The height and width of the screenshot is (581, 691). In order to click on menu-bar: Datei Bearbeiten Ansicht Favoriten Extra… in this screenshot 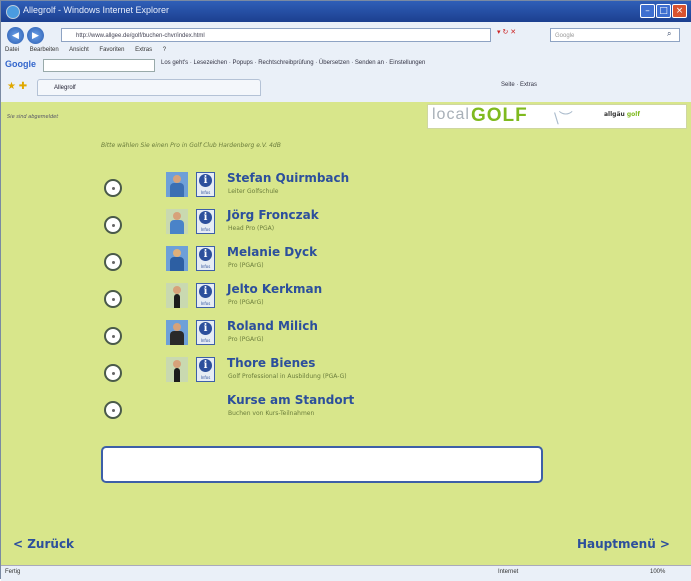, I will do `click(90, 52)`.